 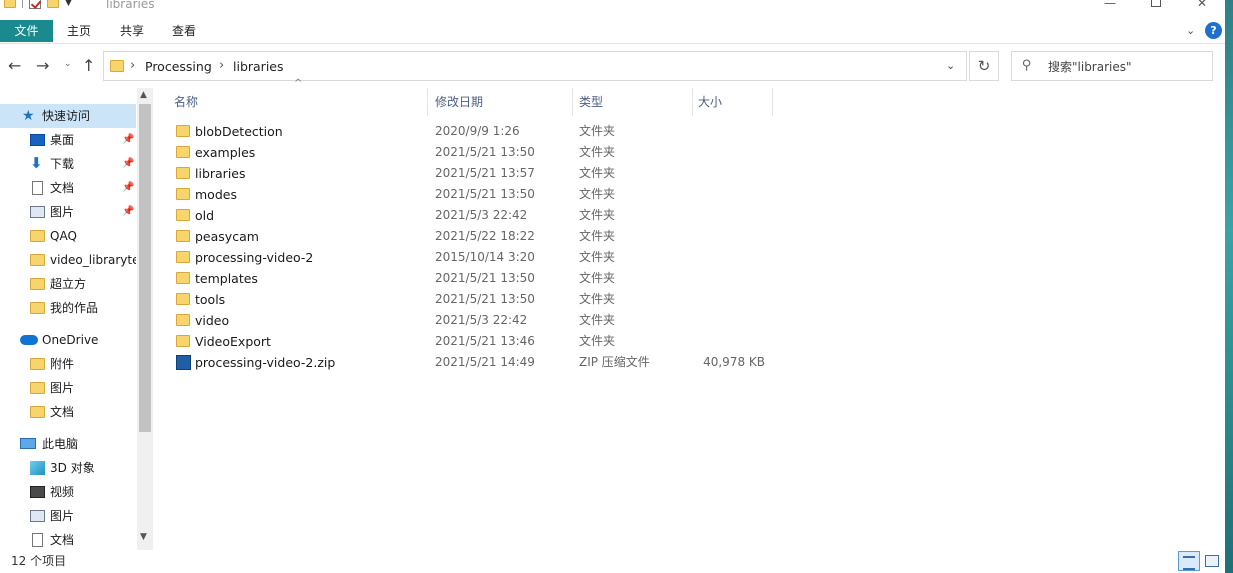 I want to click on close-button: ✕, so click(x=1202, y=5).